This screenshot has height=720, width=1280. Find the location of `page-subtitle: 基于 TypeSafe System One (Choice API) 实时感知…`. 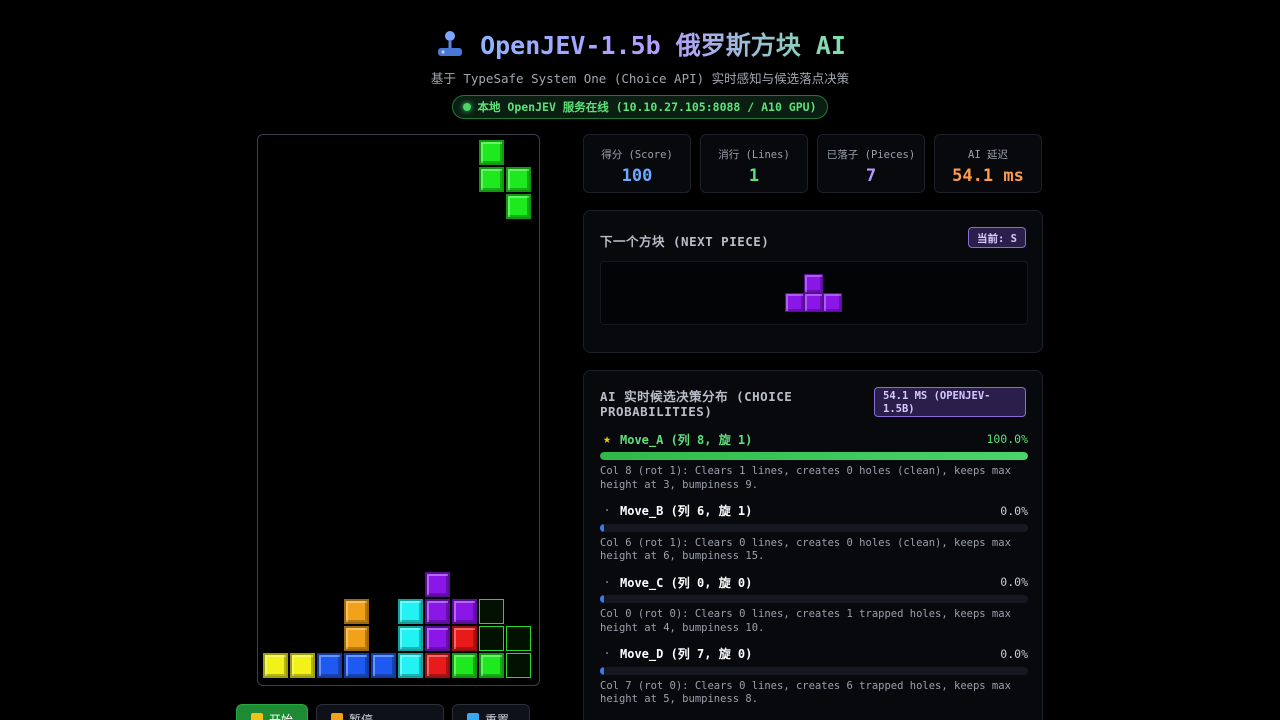

page-subtitle: 基于 TypeSafe System One (Choice API) 实时感知… is located at coordinates (640, 78).